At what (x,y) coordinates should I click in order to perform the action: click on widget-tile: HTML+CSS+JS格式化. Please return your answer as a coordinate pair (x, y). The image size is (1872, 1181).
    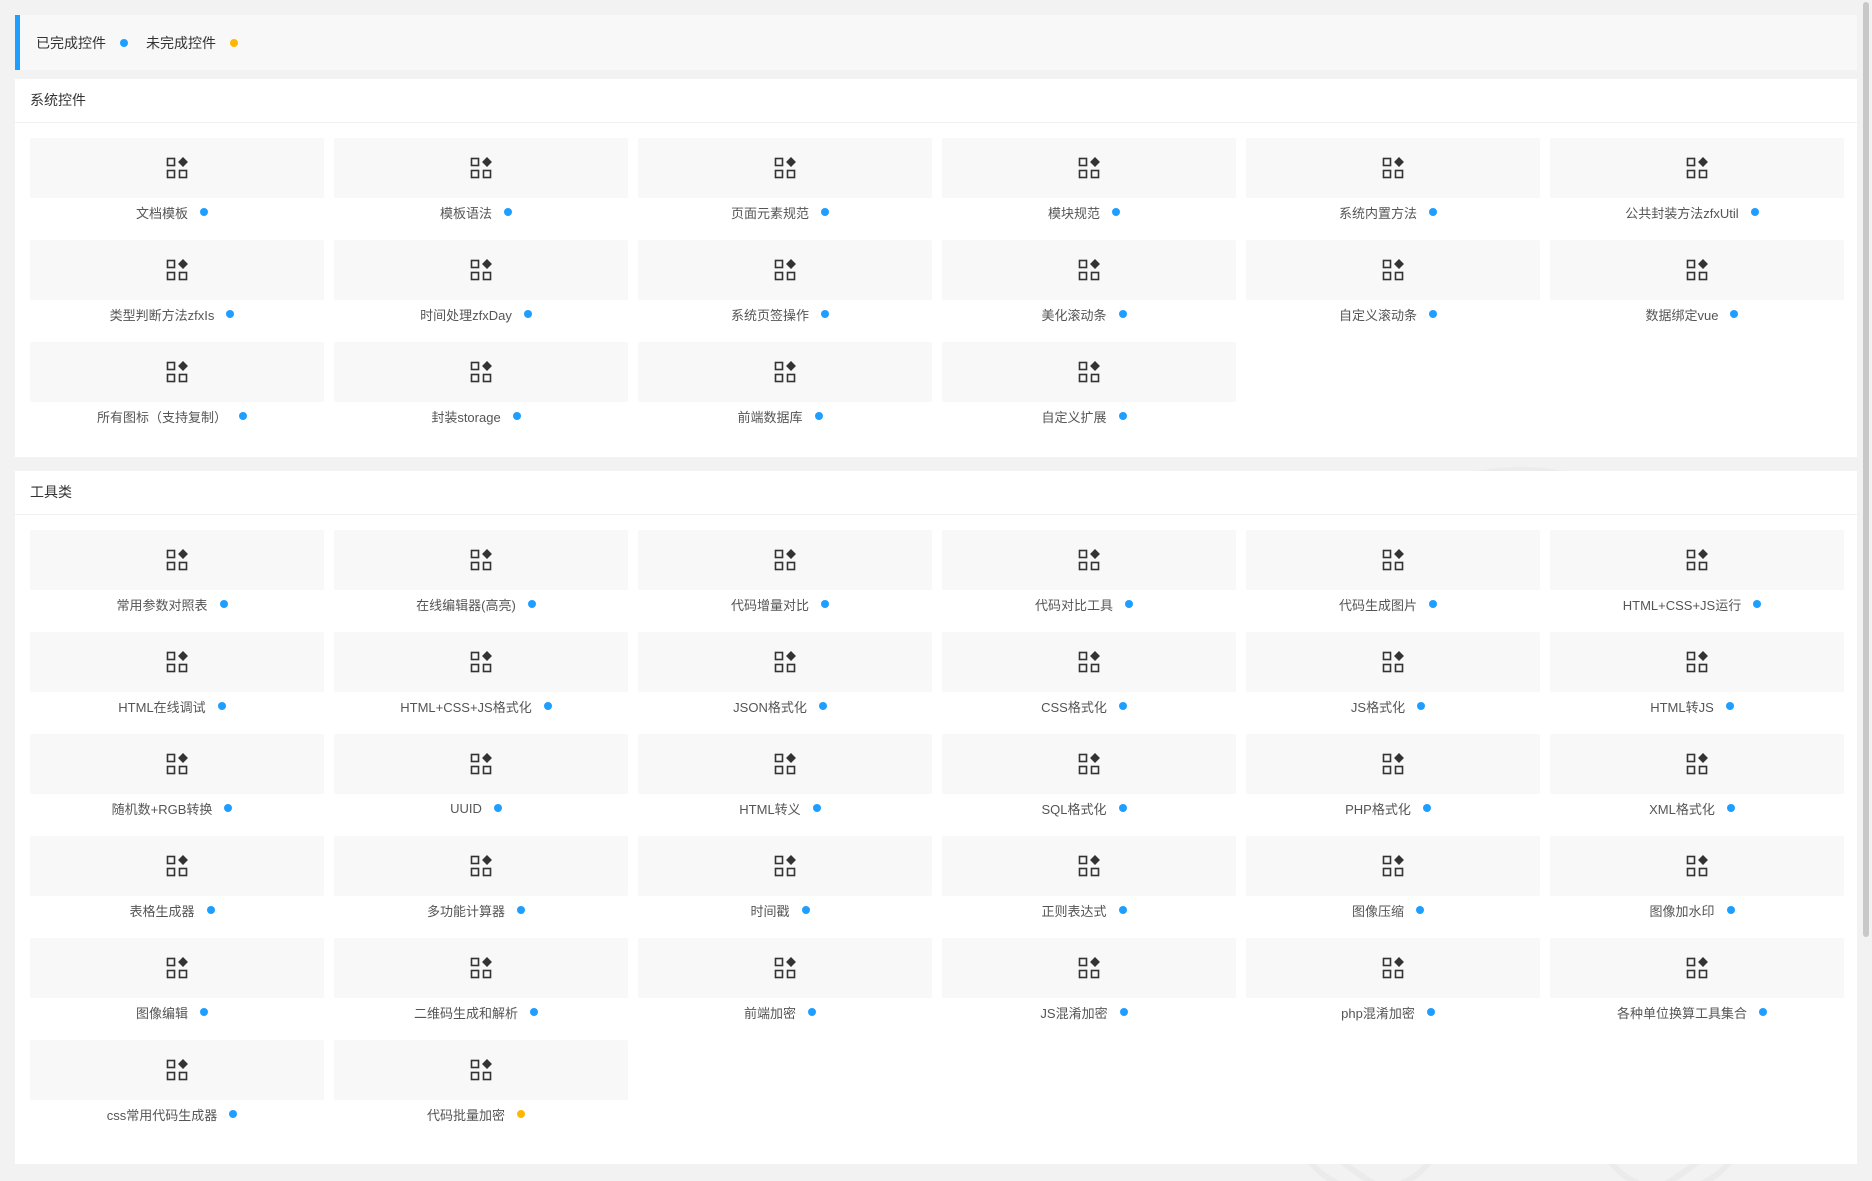
    Looking at the image, I should click on (481, 676).